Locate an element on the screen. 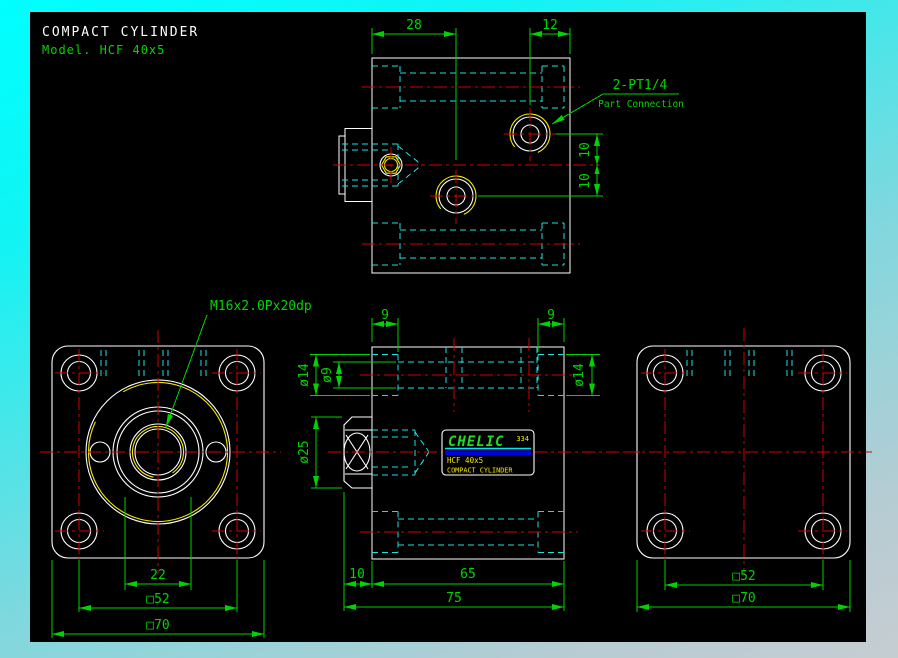  dim-9-left: 9 is located at coordinates (385, 315).